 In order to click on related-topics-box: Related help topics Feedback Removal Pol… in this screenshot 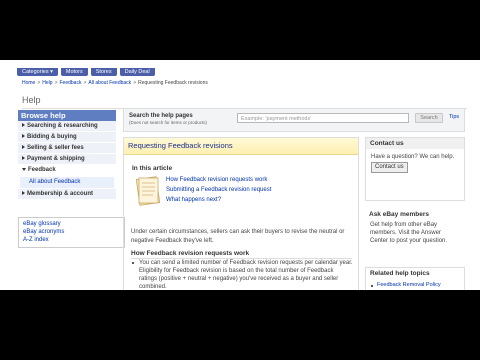, I will do `click(415, 278)`.